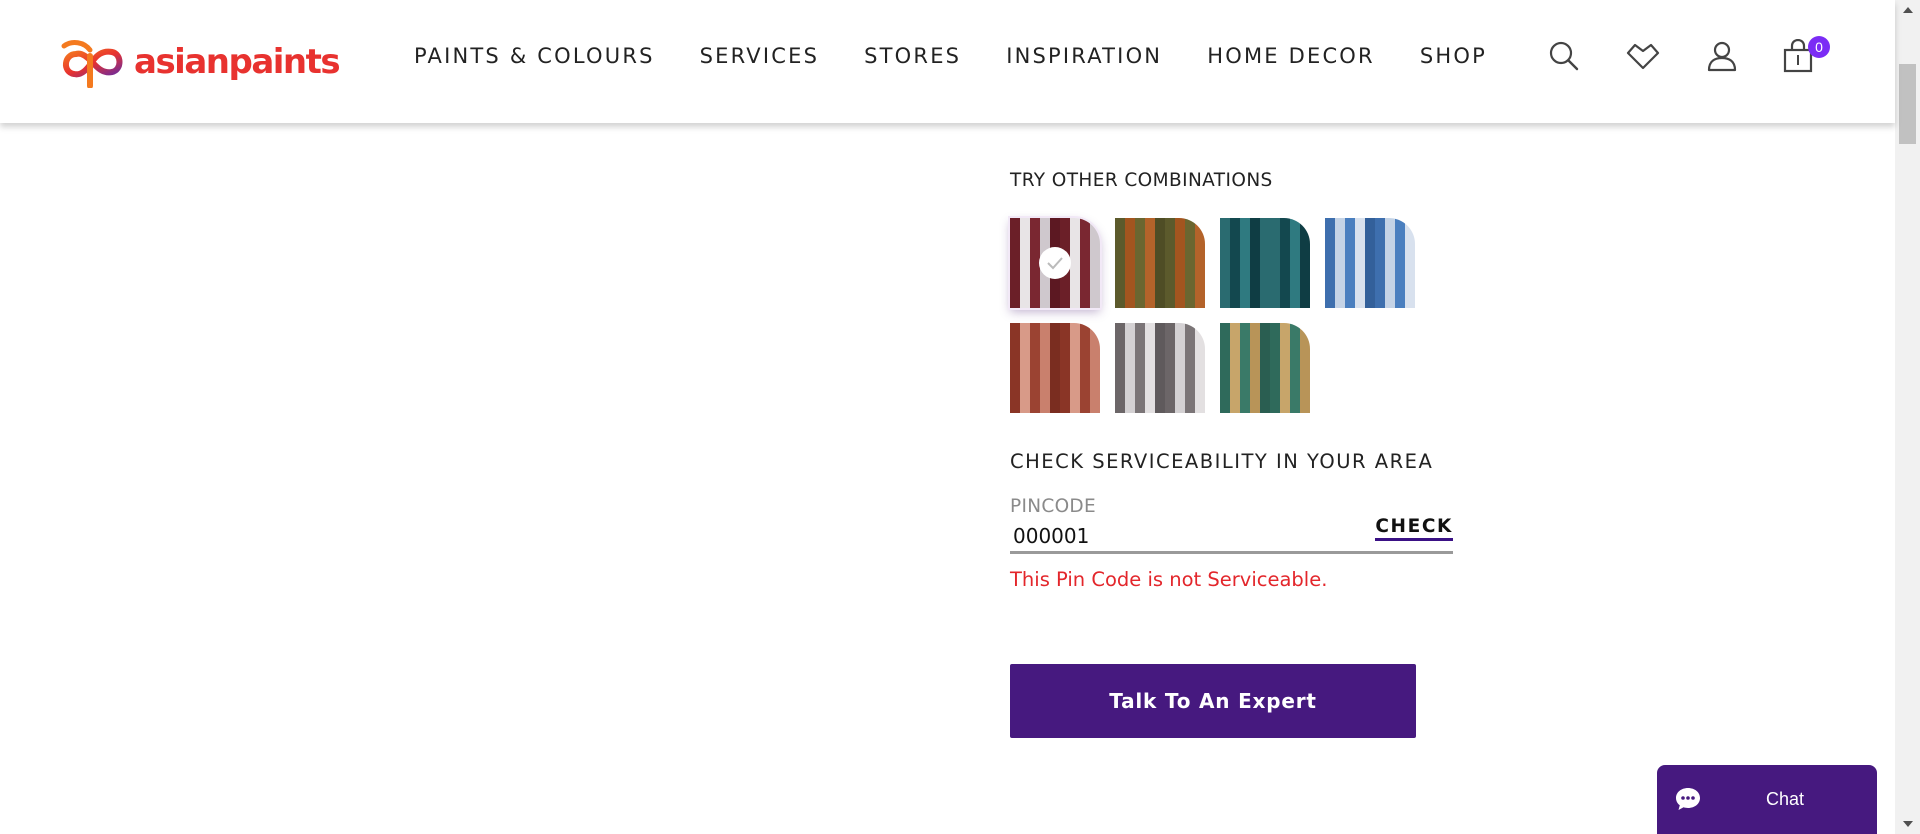  Describe the element at coordinates (1805, 55) in the screenshot. I see `cart-icon: 0` at that location.